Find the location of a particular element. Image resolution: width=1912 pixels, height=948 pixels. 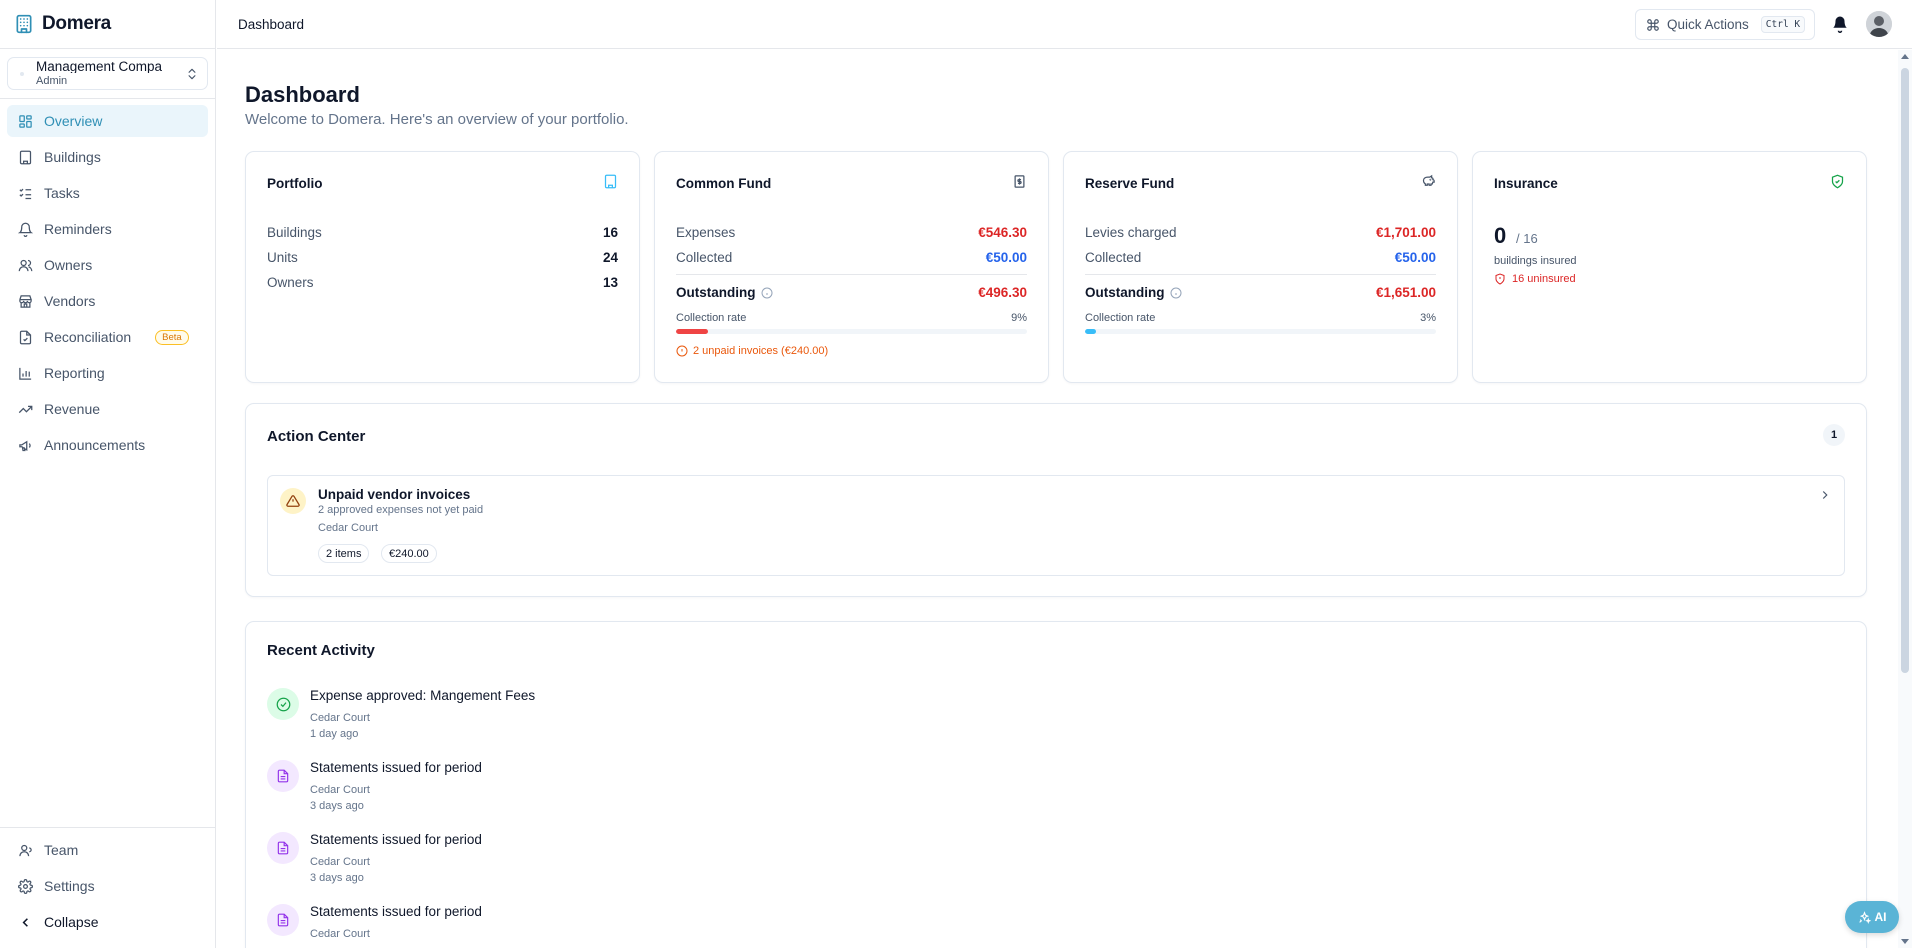

activity-item: Statements issued for period Cedar Court is located at coordinates (567, 926).